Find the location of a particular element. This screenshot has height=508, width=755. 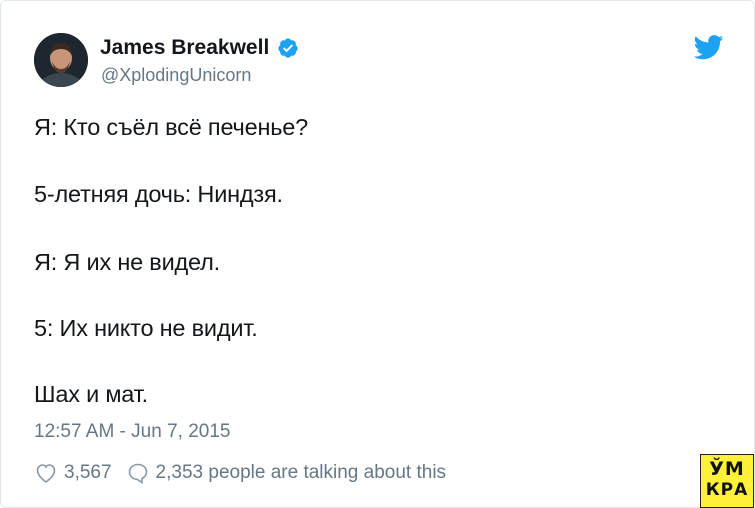

tweet-line: 5-летняя дочь: Ниндзя. is located at coordinates (158, 194).